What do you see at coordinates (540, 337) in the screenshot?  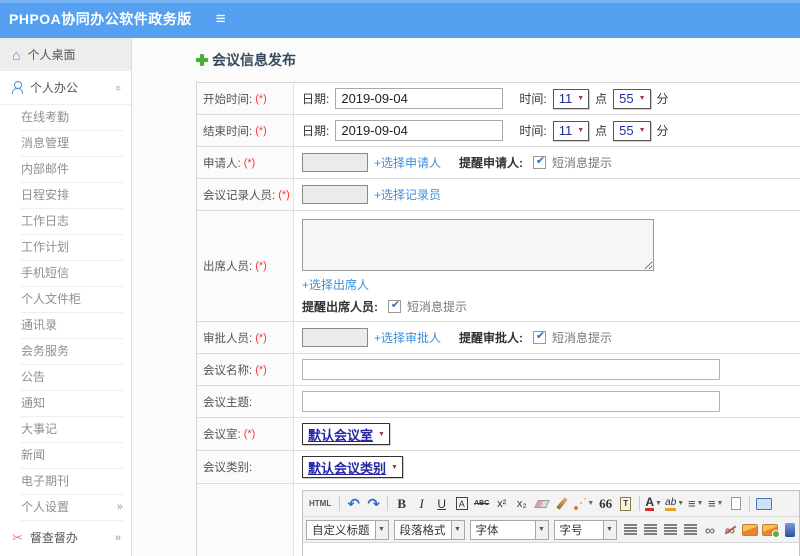 I see `approver-sms-checkbox: ✔` at bounding box center [540, 337].